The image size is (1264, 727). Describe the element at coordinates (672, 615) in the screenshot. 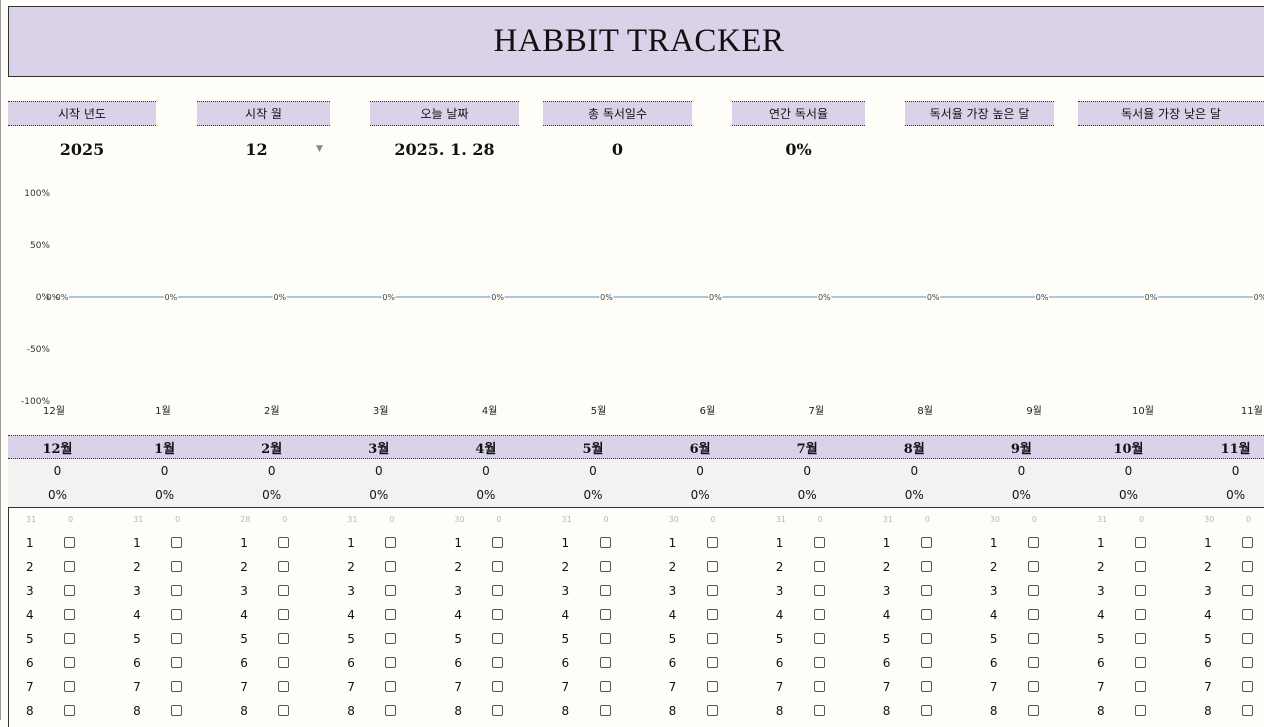

I see `day-number: 4` at that location.